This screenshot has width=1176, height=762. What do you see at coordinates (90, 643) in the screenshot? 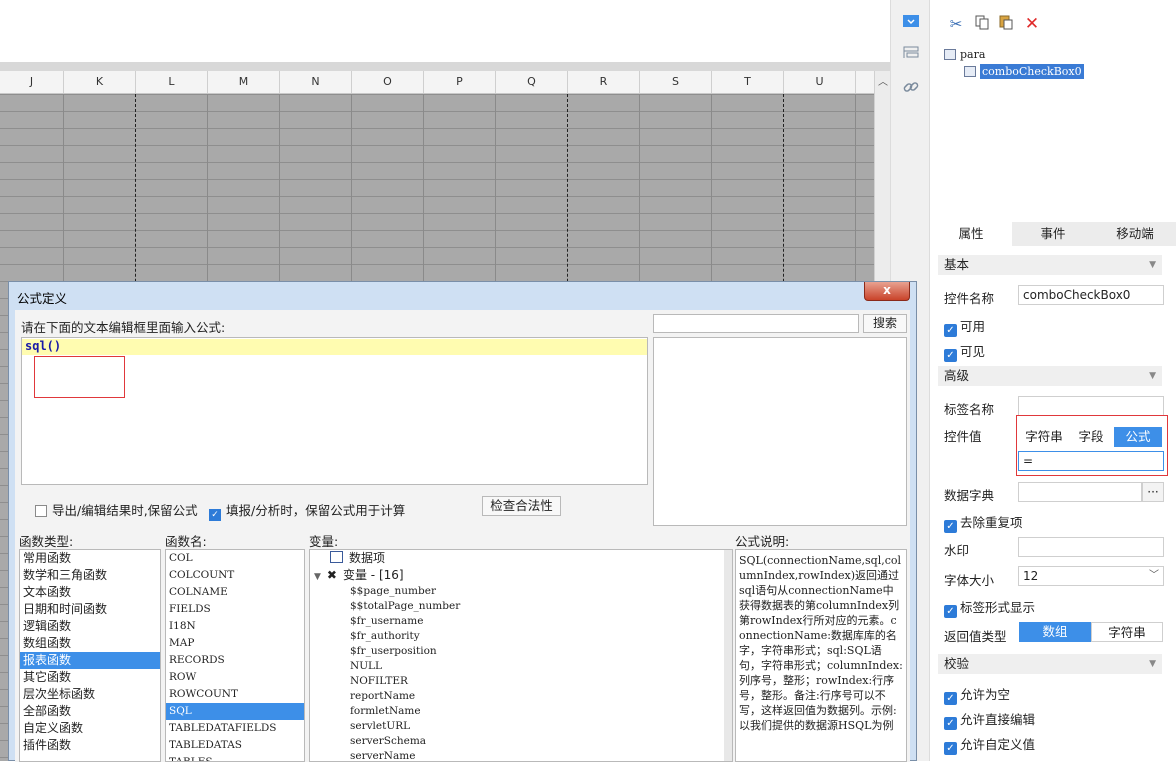
I see `function-type-item: 数组函数` at bounding box center [90, 643].